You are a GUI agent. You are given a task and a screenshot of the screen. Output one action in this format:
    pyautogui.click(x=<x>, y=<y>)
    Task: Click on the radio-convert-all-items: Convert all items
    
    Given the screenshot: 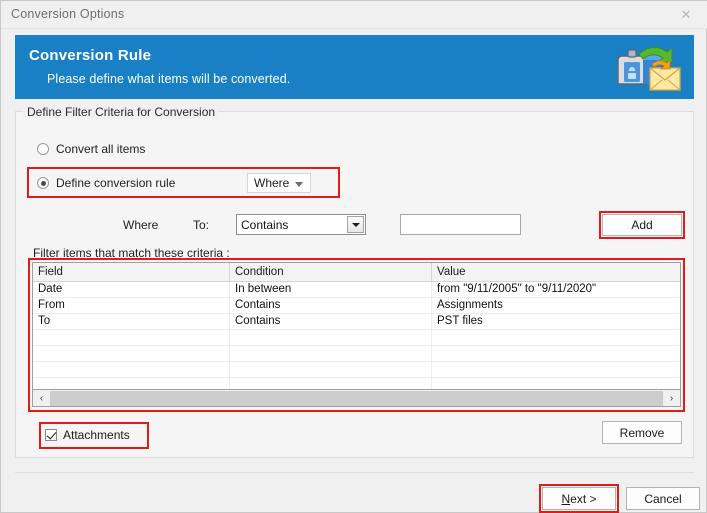 What is the action you would take?
    pyautogui.click(x=91, y=149)
    